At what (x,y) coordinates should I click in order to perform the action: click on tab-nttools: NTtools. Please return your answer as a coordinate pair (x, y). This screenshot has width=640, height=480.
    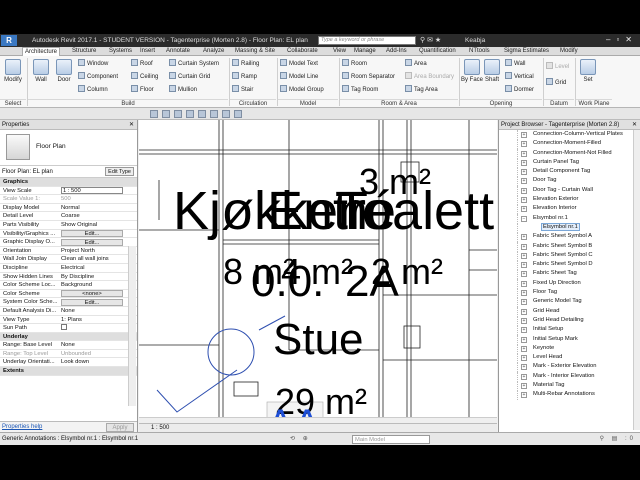
    Looking at the image, I should click on (479, 51).